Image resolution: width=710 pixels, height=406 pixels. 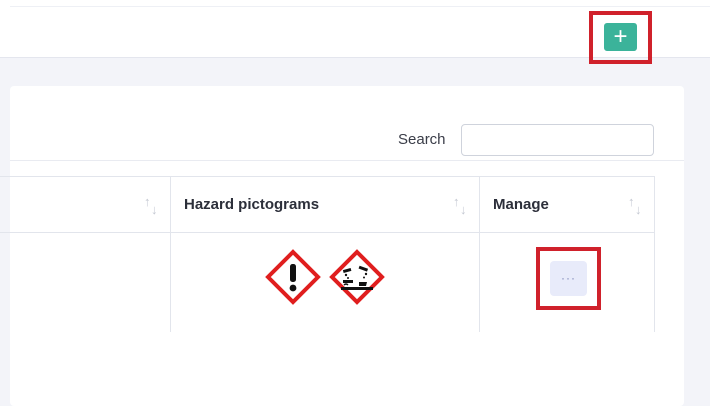 What do you see at coordinates (293, 277) in the screenshot?
I see `exclamation-mark-icon` at bounding box center [293, 277].